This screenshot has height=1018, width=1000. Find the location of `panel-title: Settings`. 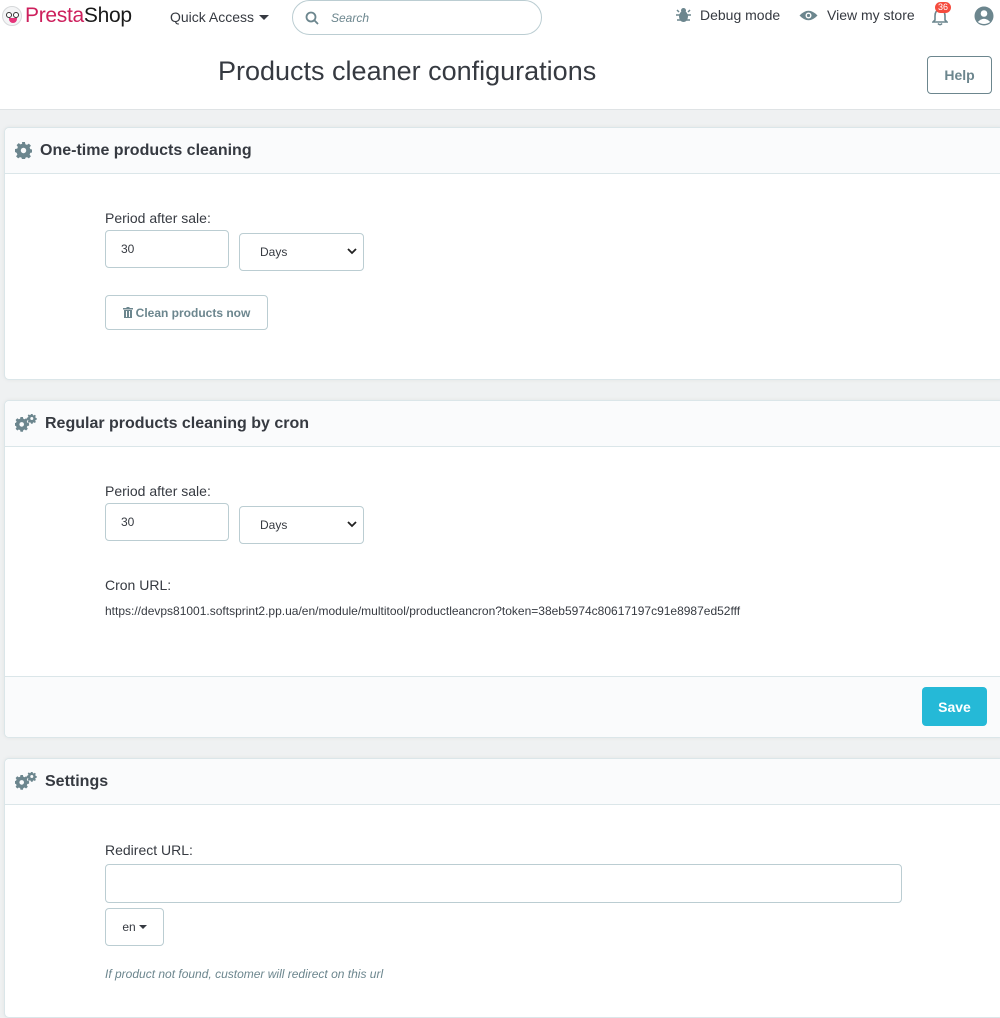

panel-title: Settings is located at coordinates (77, 781).